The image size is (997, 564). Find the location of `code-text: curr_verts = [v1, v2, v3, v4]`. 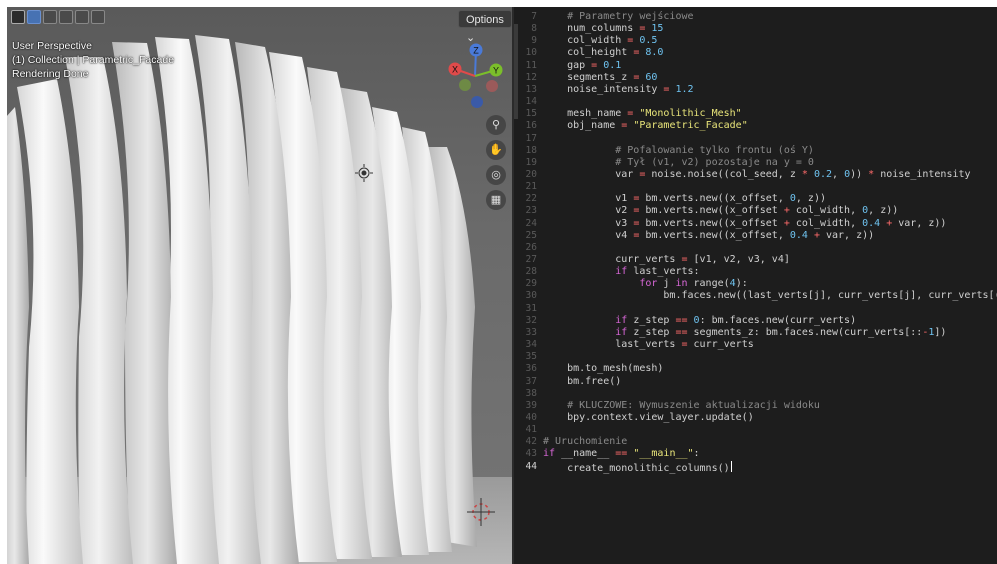

code-text: curr_verts = [v1, v2, v3, v4] is located at coordinates (666, 260).